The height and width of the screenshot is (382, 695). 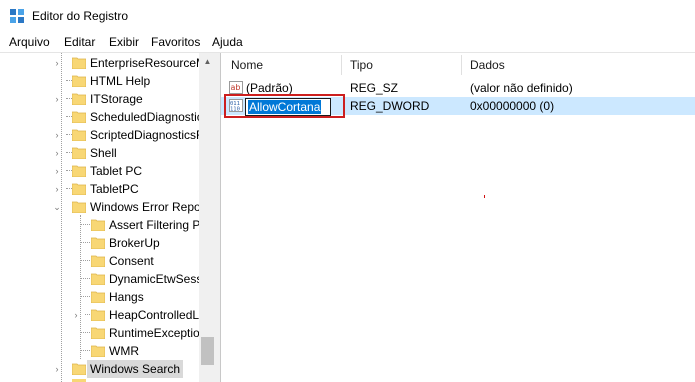 I want to click on value-data: 0x00000000 (0), so click(x=512, y=106).